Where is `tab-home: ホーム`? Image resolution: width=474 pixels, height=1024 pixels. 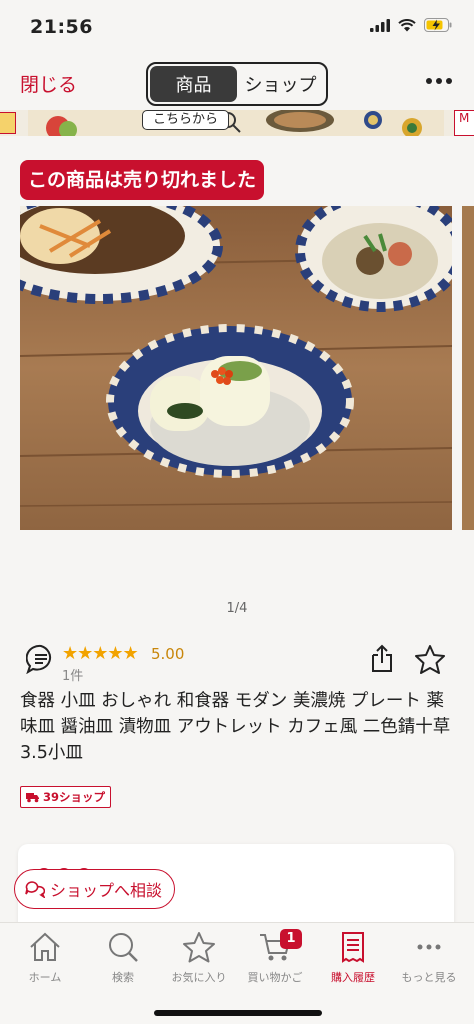
tab-home: ホーム is located at coordinates (45, 958).